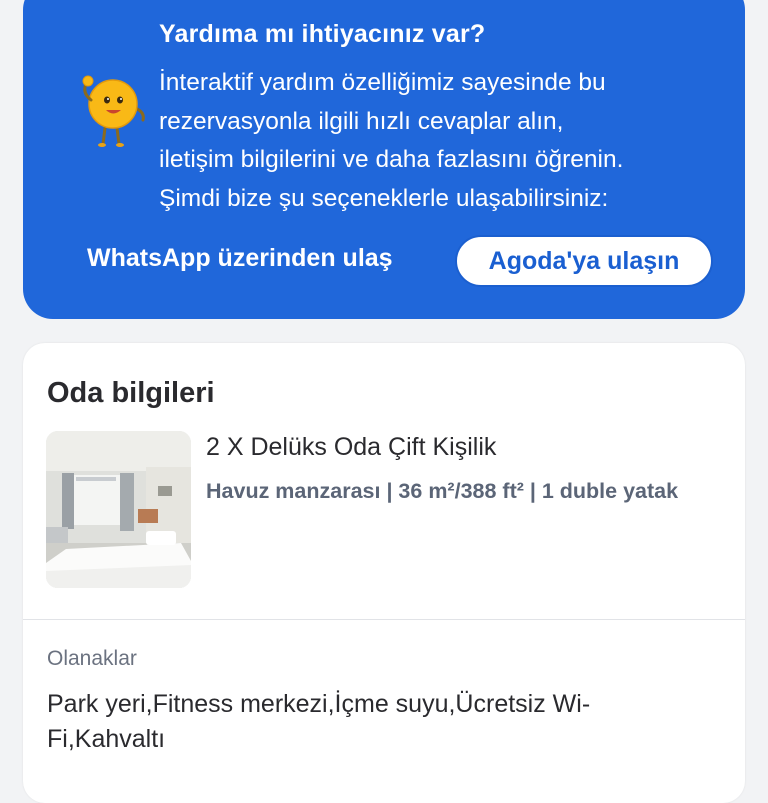 The width and height of the screenshot is (768, 803). I want to click on whatsapp-contact-link: WhatsApp üzerinden ulaş, so click(240, 258).